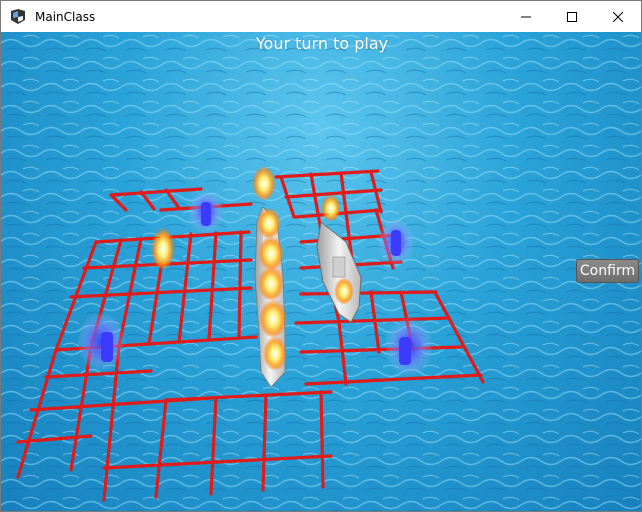 The width and height of the screenshot is (642, 512). Describe the element at coordinates (18, 16) in the screenshot. I see `java-app-icon` at that location.